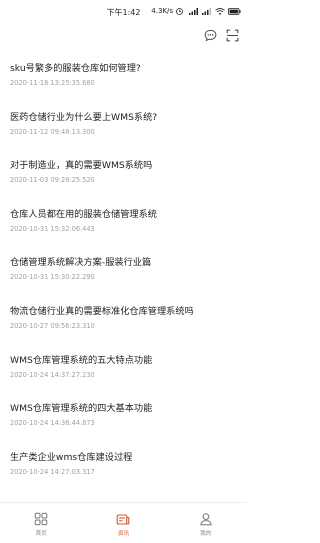 The width and height of the screenshot is (320, 543). Describe the element at coordinates (220, 11) in the screenshot. I see `wifi-icon` at that location.